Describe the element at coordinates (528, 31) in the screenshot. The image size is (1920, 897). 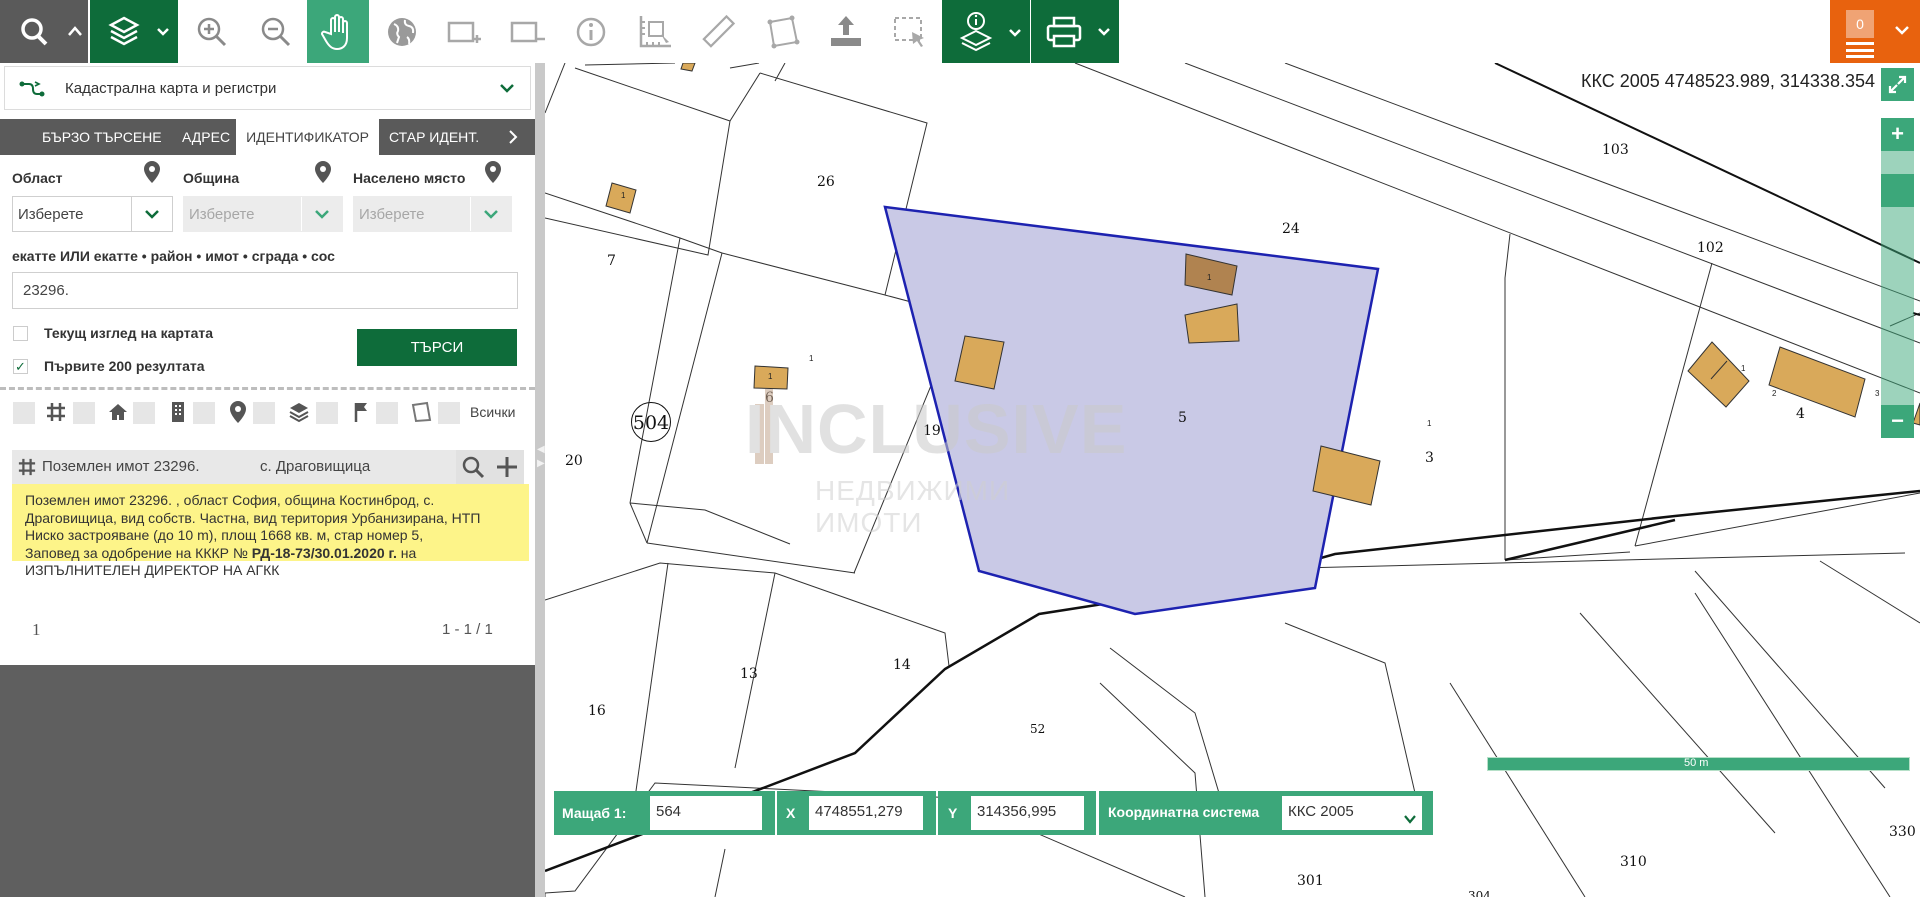
I see `remove-rect-tool` at that location.